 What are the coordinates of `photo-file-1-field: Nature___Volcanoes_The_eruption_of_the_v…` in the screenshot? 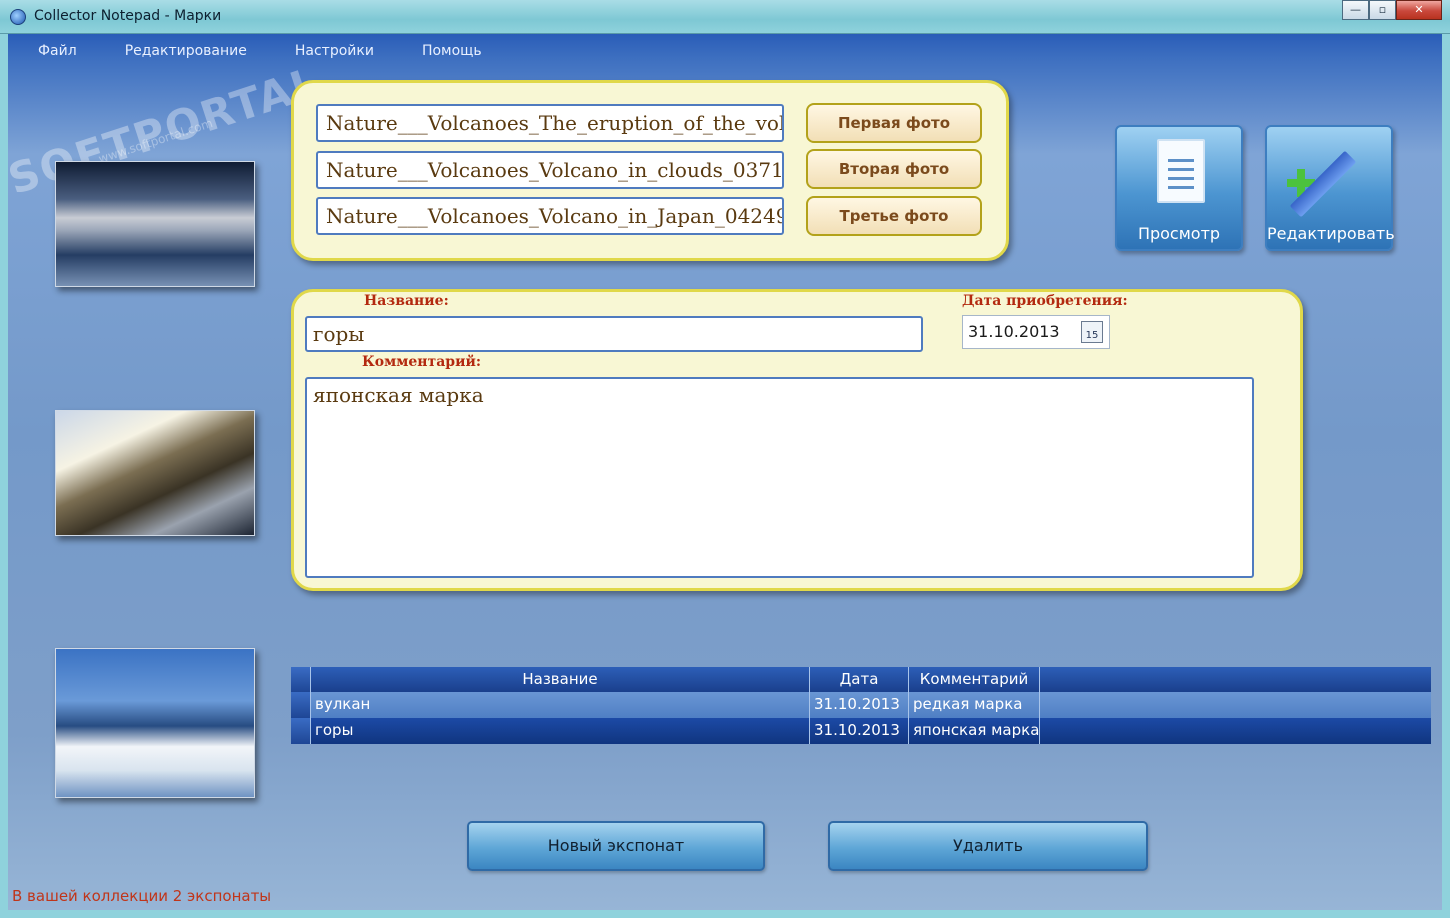 It's located at (550, 123).